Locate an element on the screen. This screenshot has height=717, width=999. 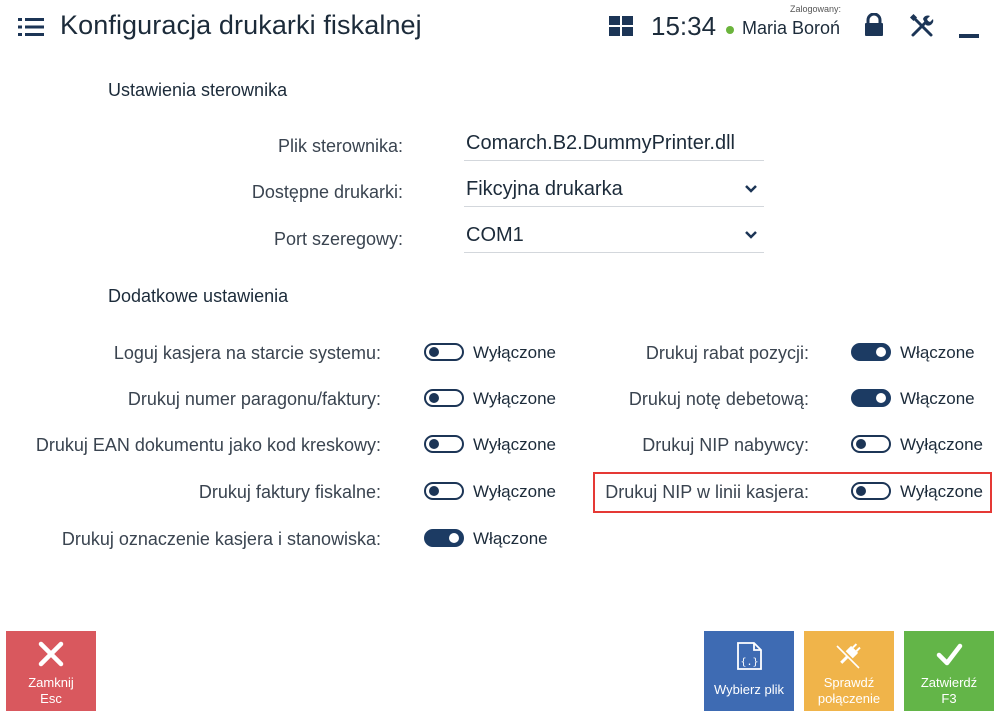
lock-icon is located at coordinates (874, 25).